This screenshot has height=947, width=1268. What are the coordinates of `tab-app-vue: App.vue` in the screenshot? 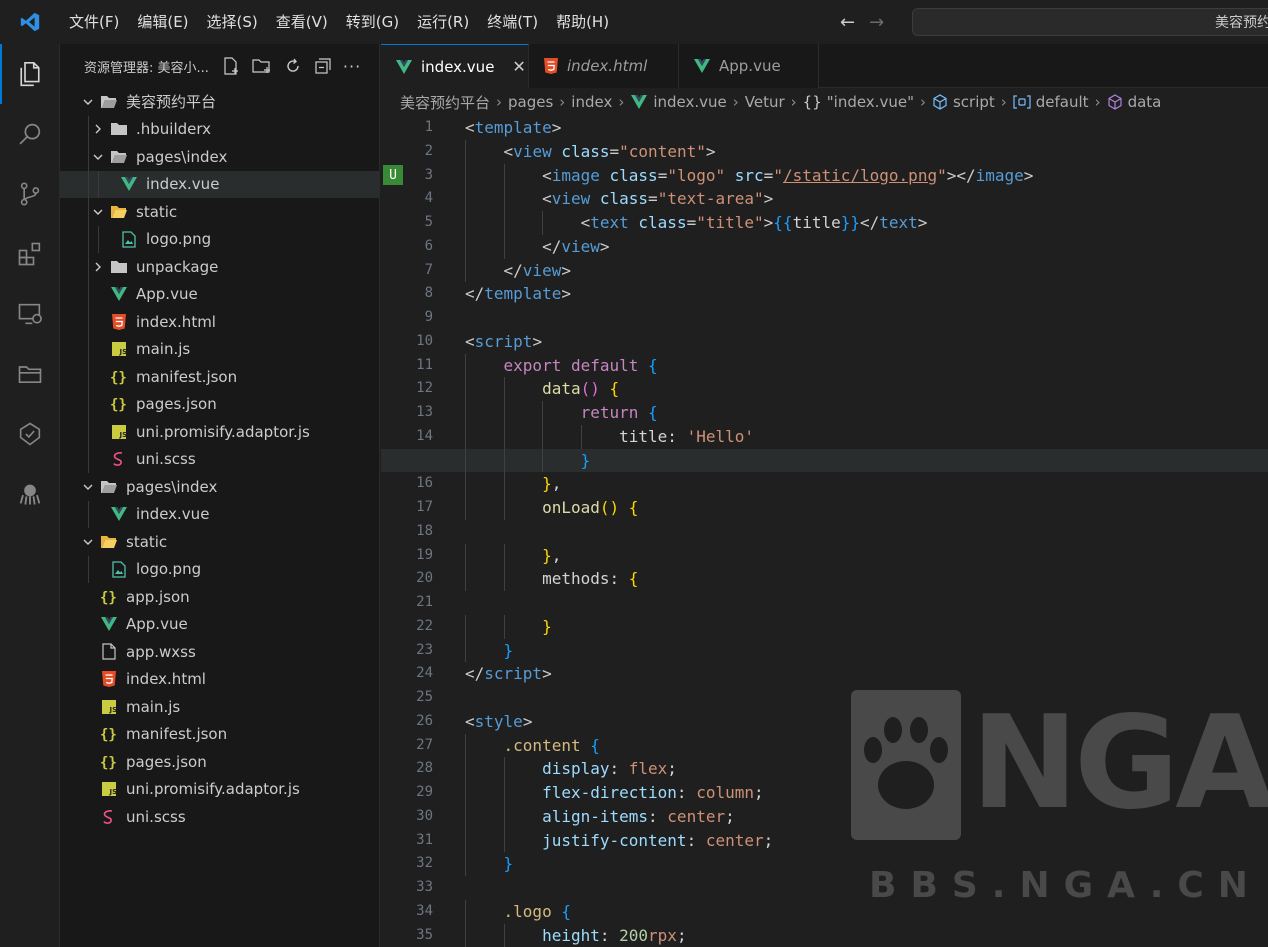 It's located at (749, 66).